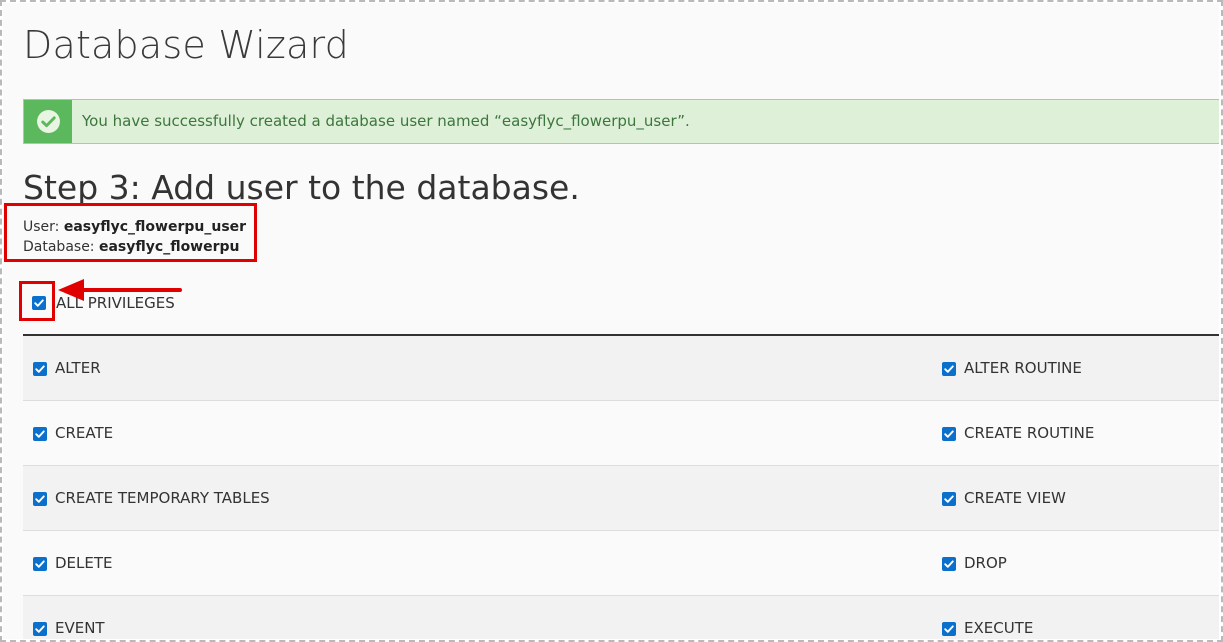  I want to click on privilege-label: DROP, so click(985, 563).